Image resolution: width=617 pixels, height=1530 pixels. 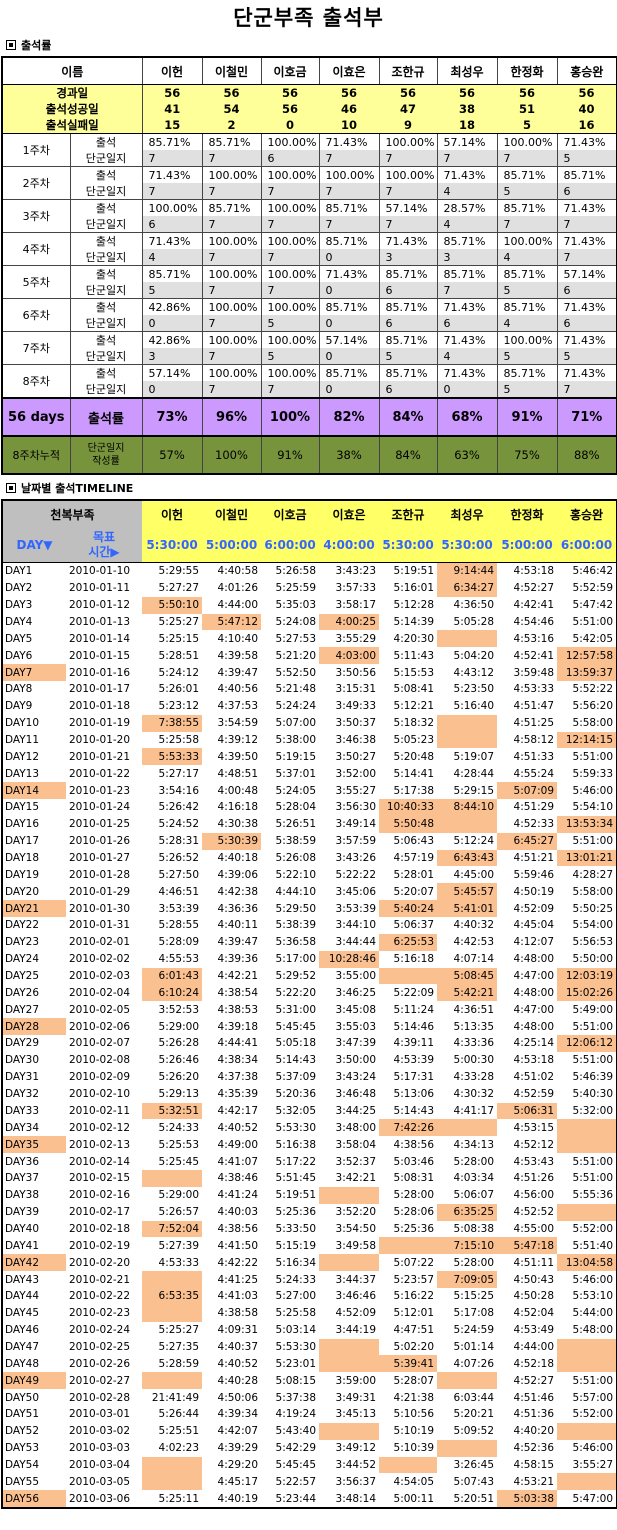 I want to click on cumulative-sublabel: 단군일지 작성률, so click(x=105, y=455).